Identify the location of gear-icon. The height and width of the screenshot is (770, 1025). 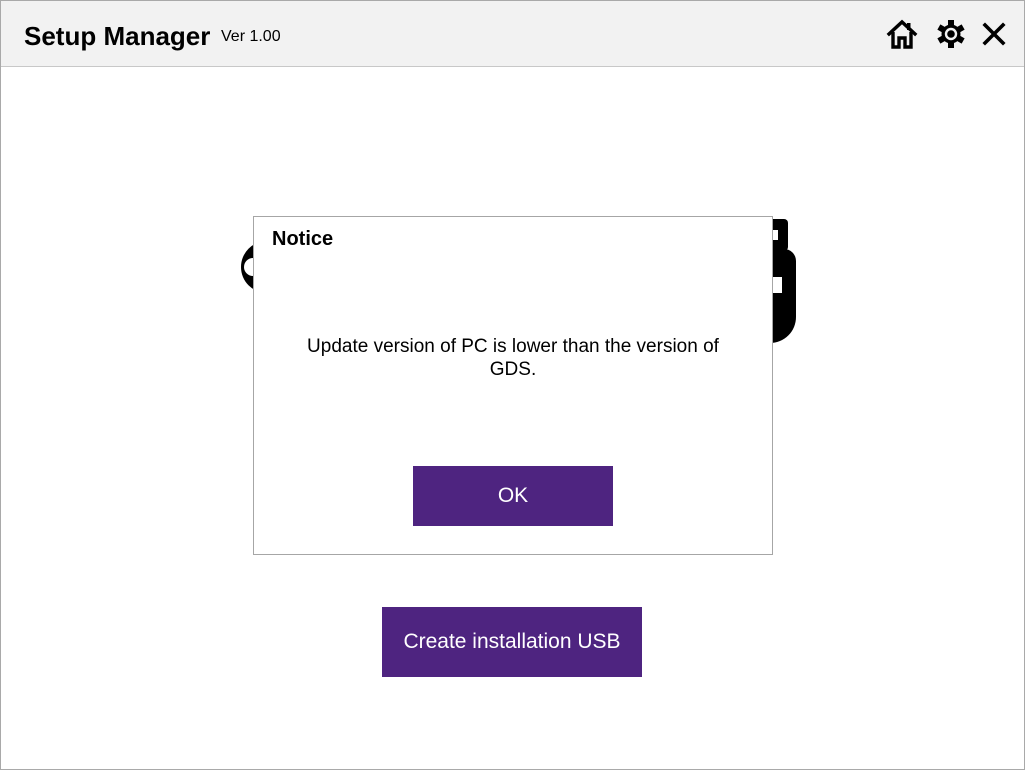
(951, 34).